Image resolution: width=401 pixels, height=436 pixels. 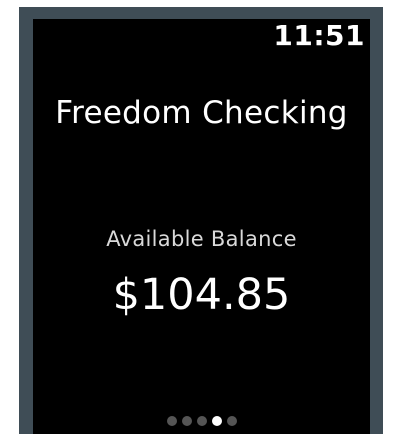 What do you see at coordinates (201, 239) in the screenshot?
I see `available-balance-label: Available Balance` at bounding box center [201, 239].